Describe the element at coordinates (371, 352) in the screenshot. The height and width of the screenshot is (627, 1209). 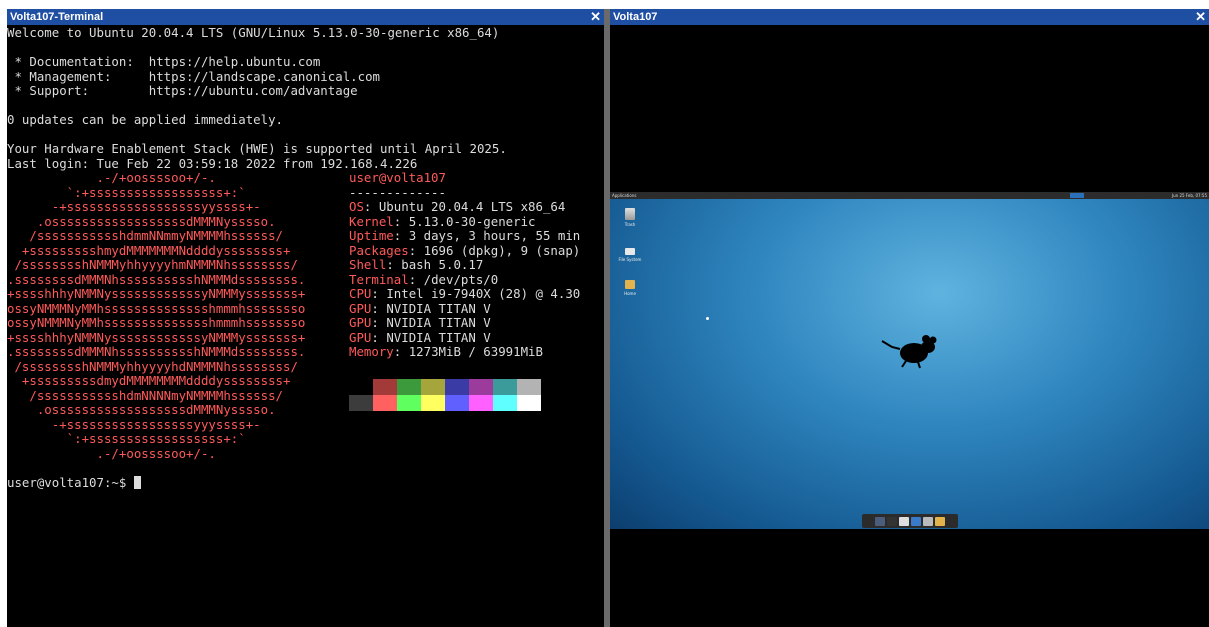
I see `info-key: Memory` at that location.